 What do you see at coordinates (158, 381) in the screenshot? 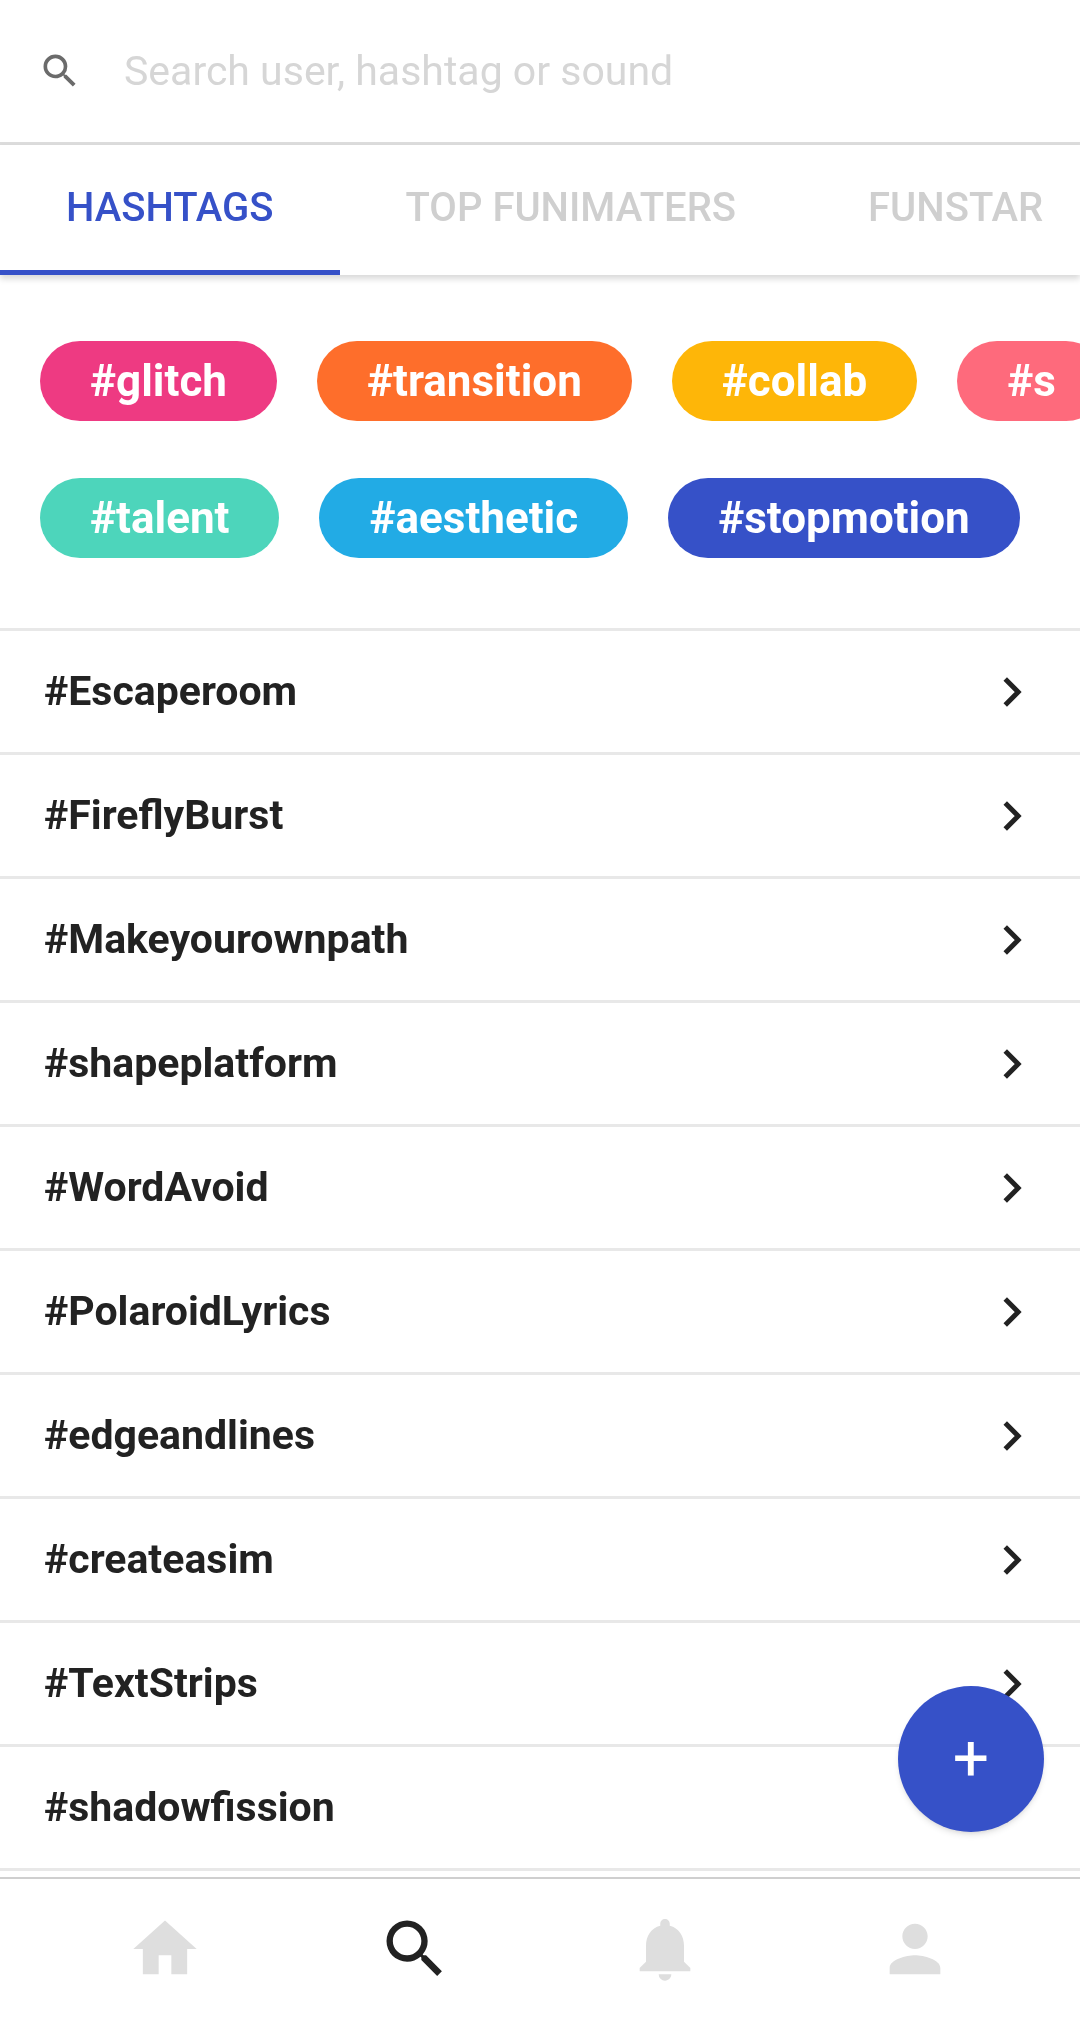
I see `hashtag-chip: #glitch` at bounding box center [158, 381].